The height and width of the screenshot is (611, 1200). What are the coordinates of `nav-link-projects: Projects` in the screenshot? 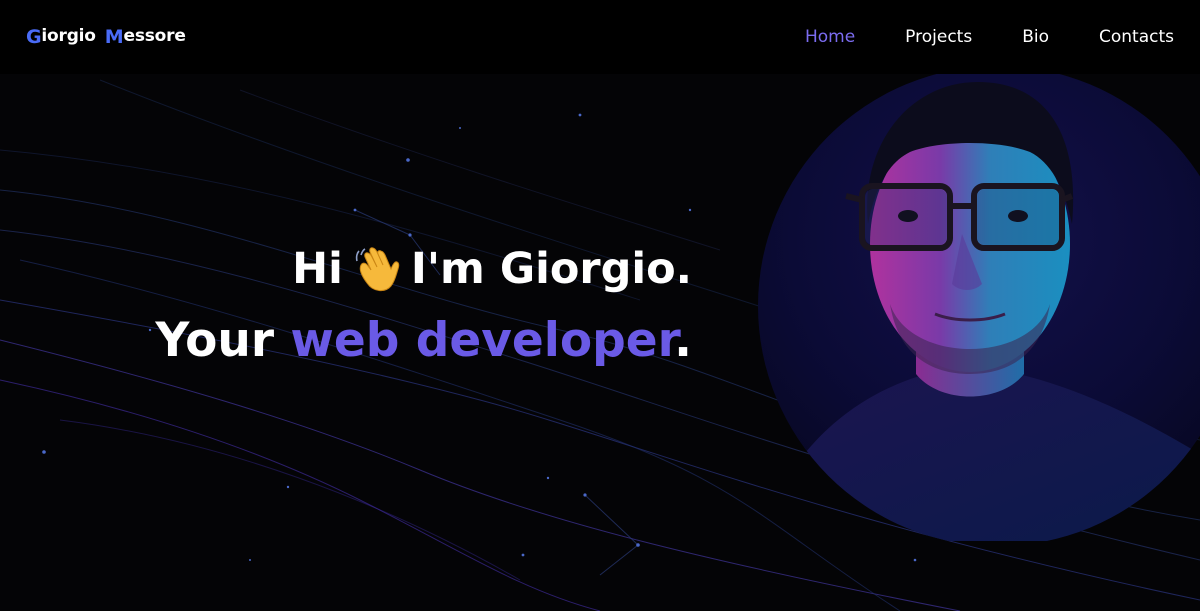 It's located at (938, 37).